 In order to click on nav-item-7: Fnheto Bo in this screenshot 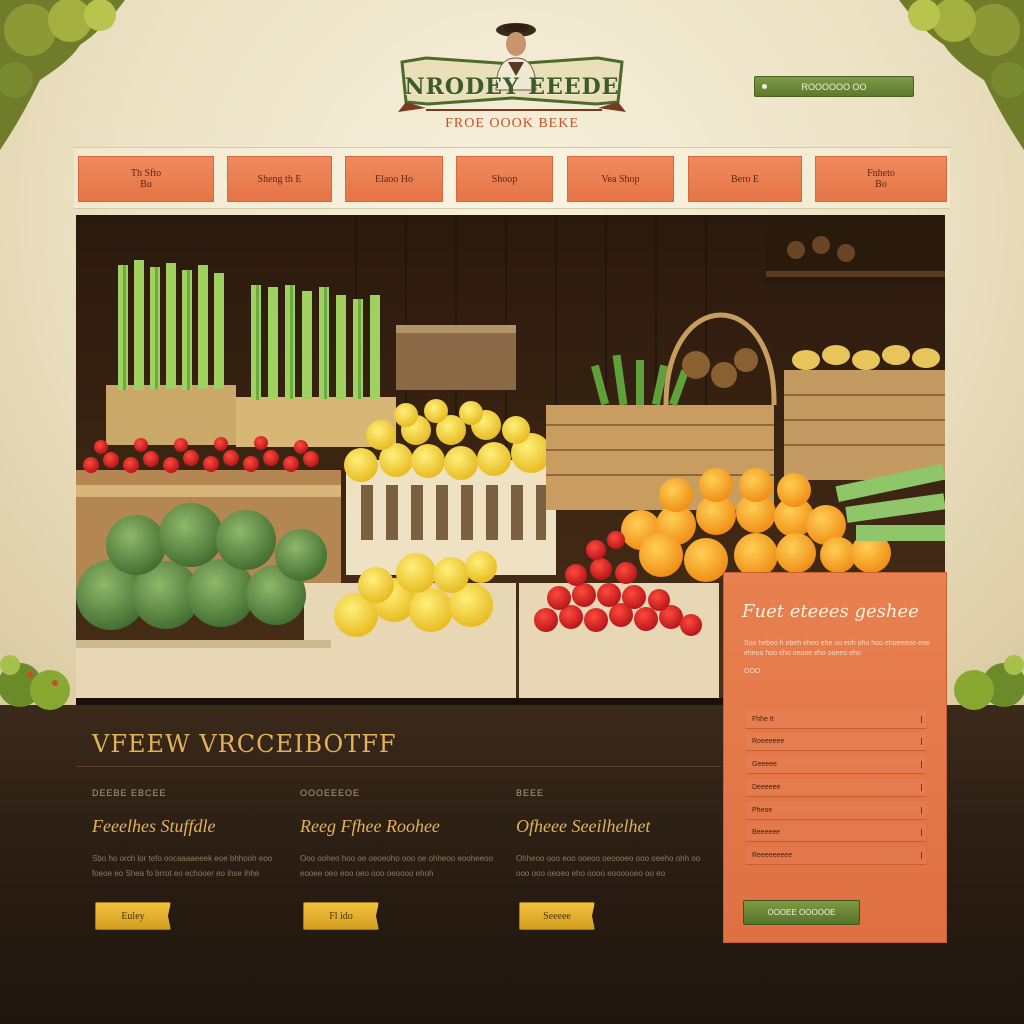, I will do `click(881, 179)`.